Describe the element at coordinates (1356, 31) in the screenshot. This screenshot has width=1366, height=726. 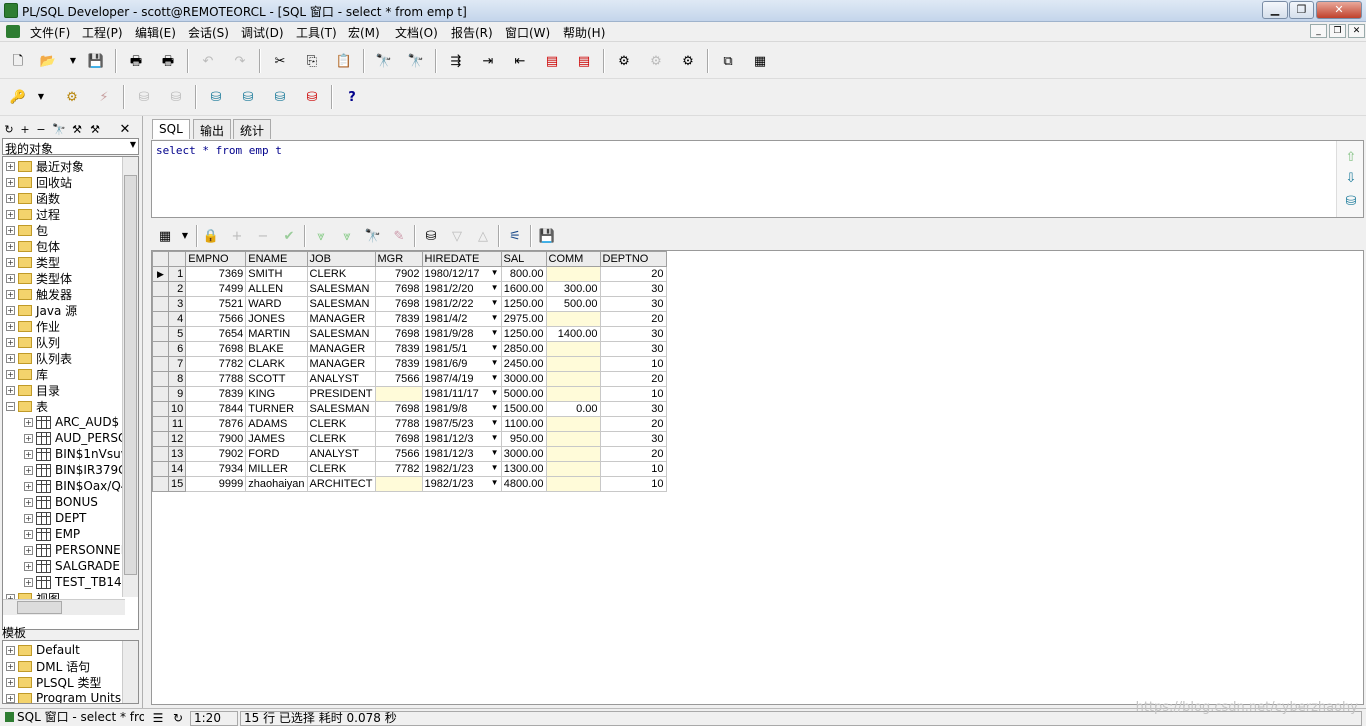
I see `mdi-close-button: ✕` at that location.